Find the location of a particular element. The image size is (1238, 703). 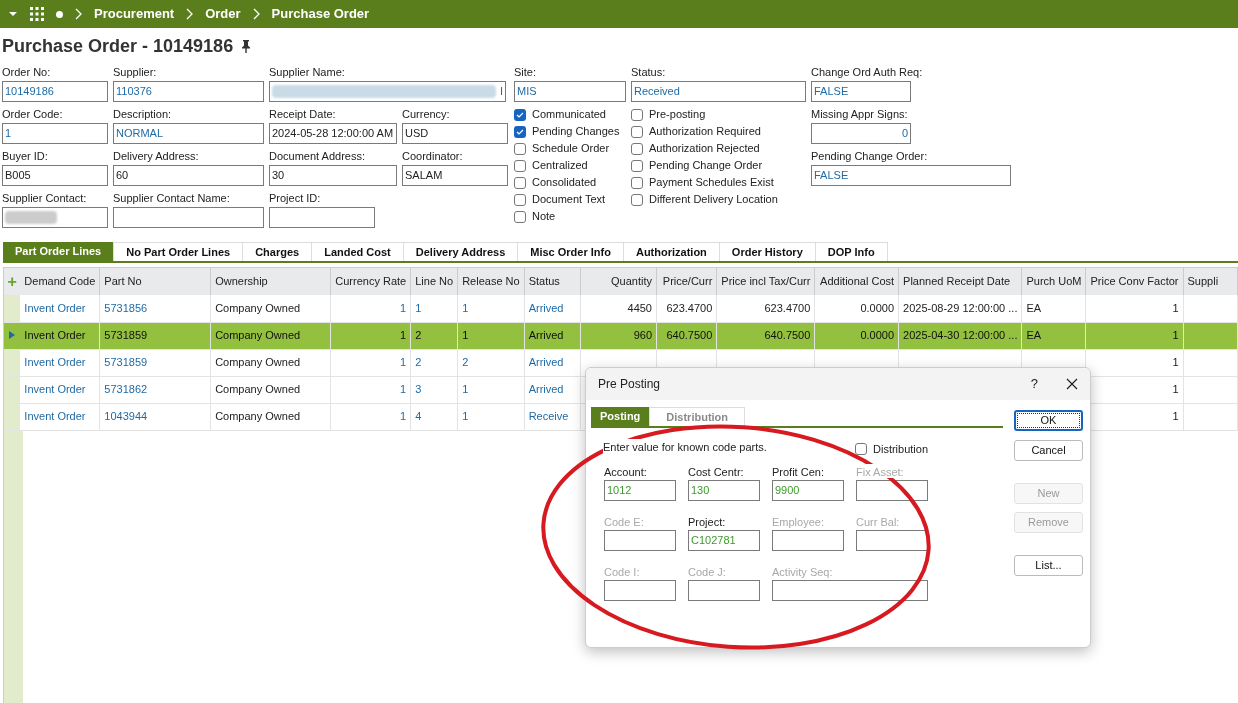

tab: DOP Info is located at coordinates (851, 251).